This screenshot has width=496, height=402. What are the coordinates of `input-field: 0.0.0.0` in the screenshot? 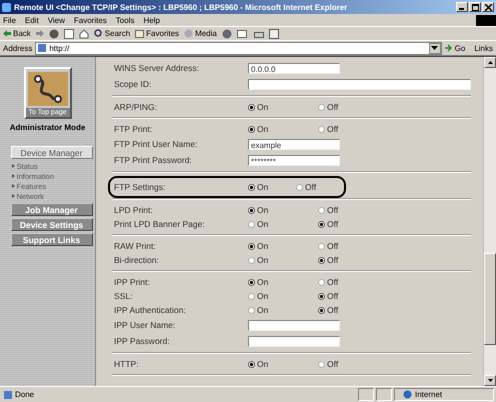 It's located at (294, 68).